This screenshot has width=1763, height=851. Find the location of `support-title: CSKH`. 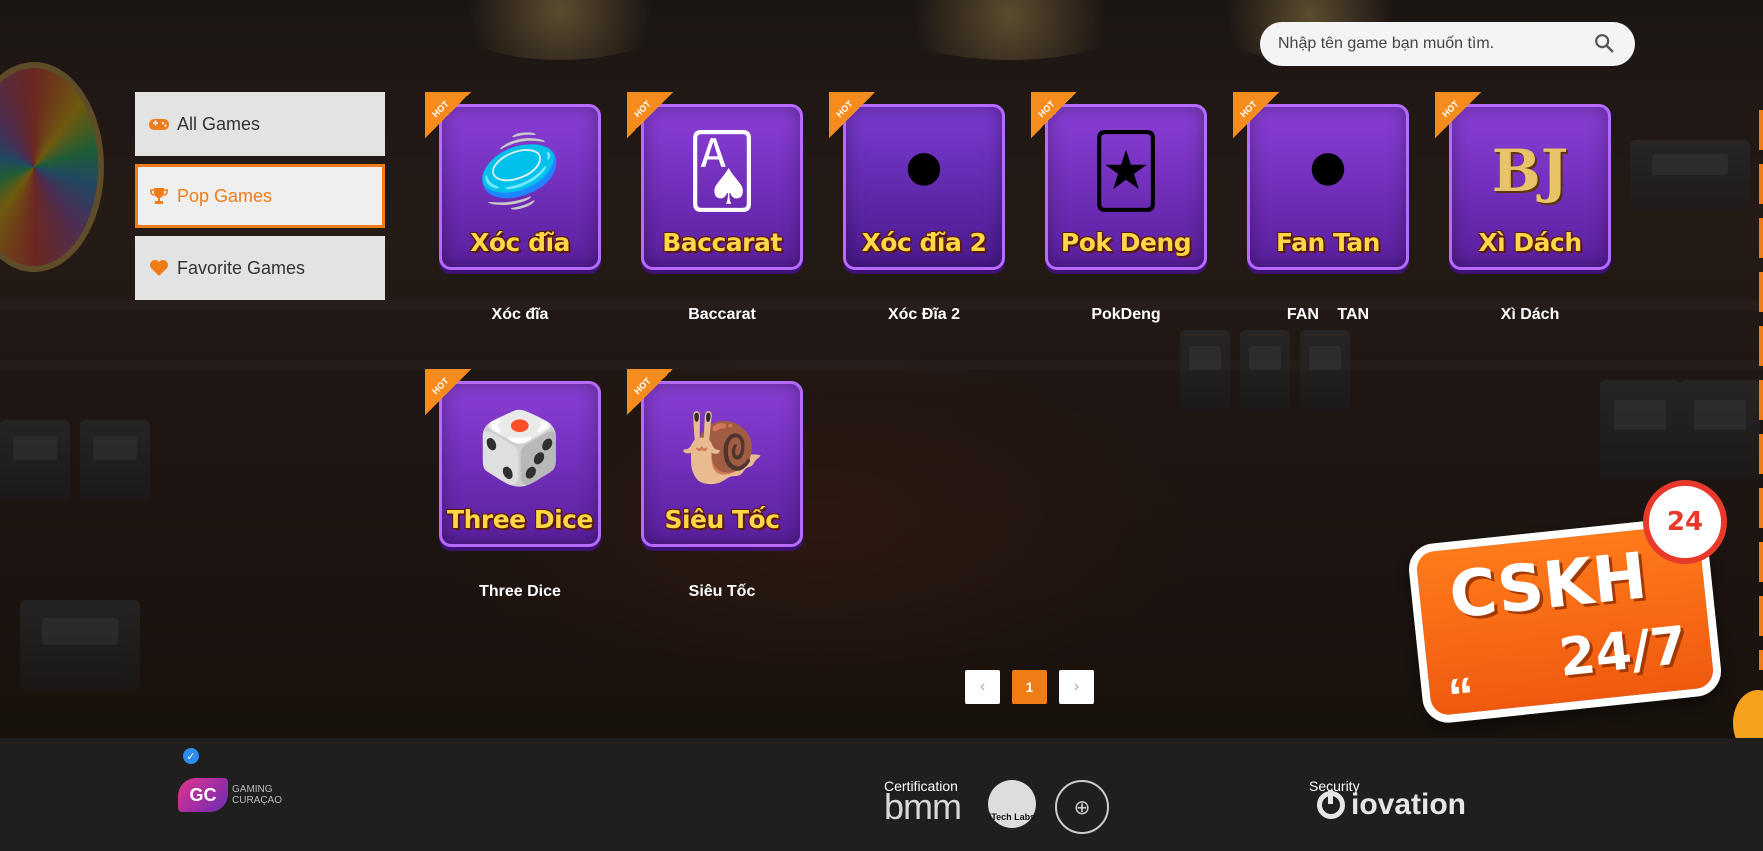

support-title: CSKH is located at coordinates (1548, 586).